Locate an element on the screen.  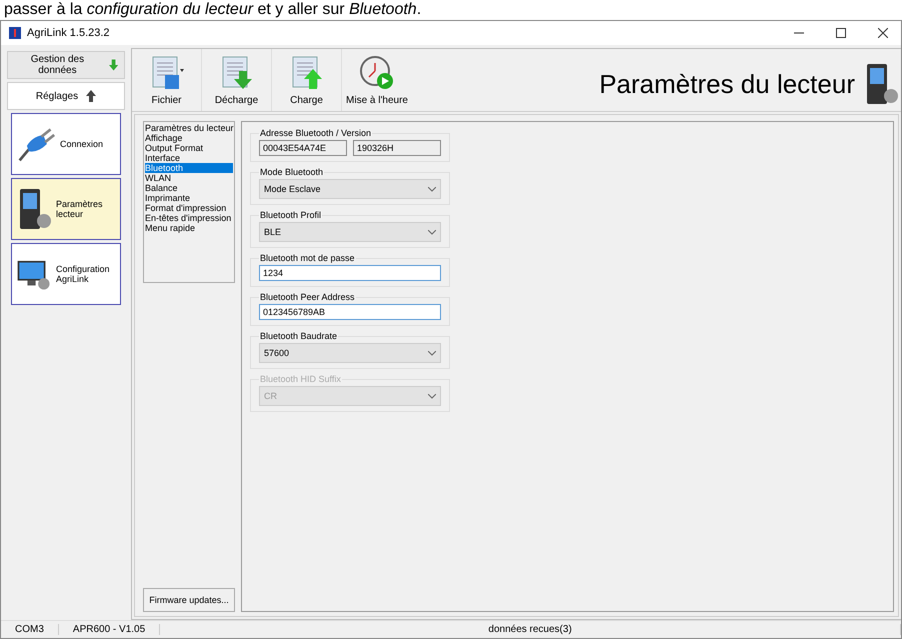
clock-play-icon is located at coordinates (377, 73).